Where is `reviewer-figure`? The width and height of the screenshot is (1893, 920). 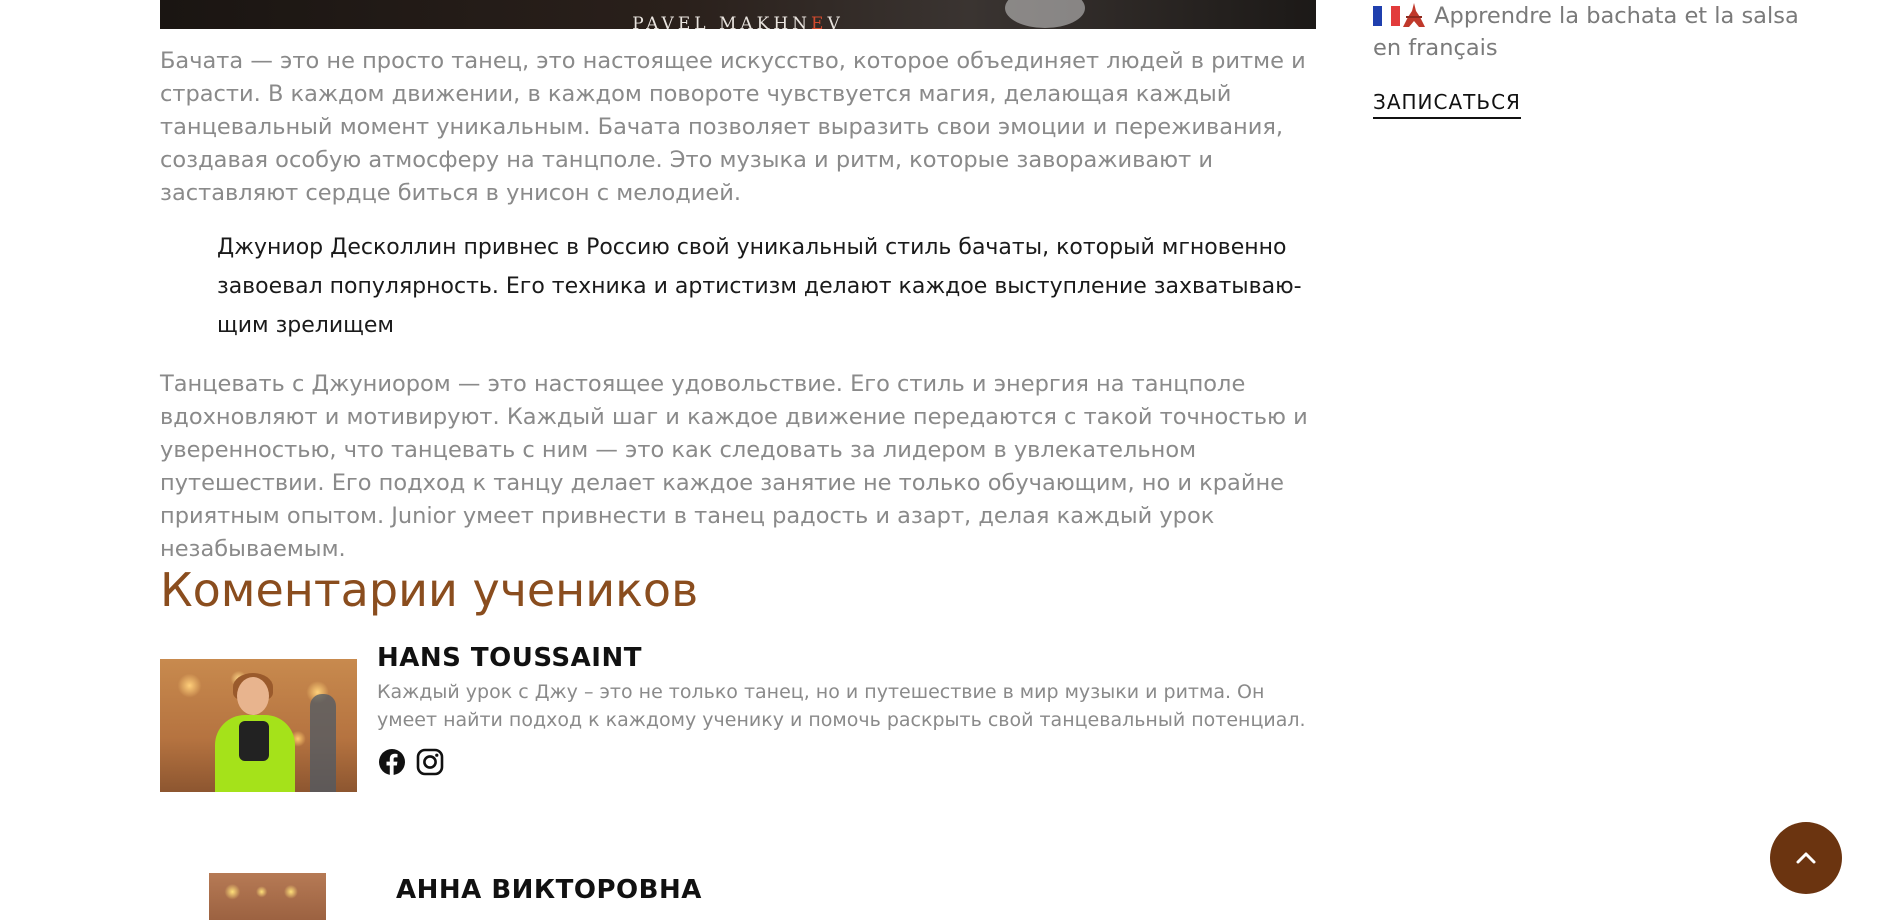 reviewer-figure is located at coordinates (255, 730).